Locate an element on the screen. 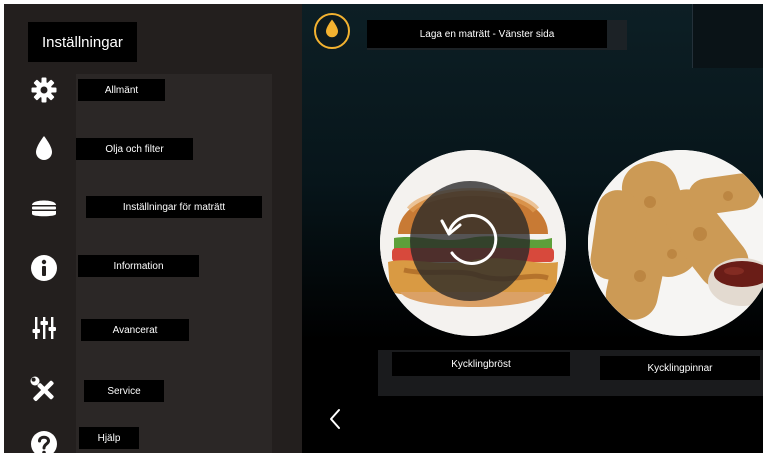  sidebar-item-label: Avancerat is located at coordinates (135, 330).